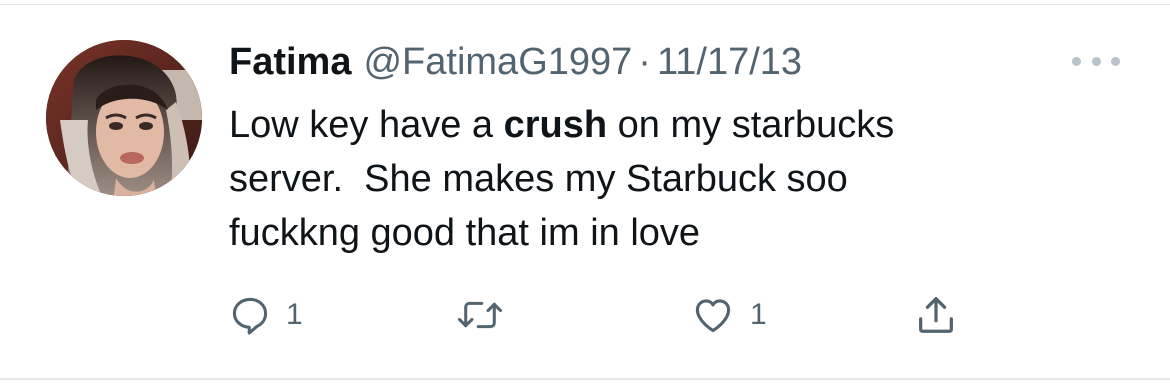 The width and height of the screenshot is (1170, 389). I want to click on tweet-text-line: Low key have a crush on my starbucks, so click(679, 125).